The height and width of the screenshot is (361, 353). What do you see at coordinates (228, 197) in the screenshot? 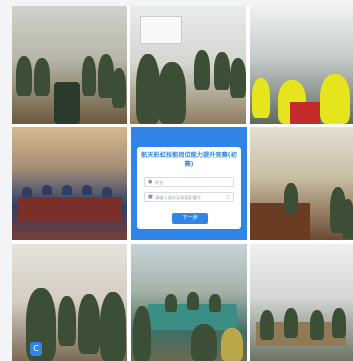
I see `eye-icon: ○` at bounding box center [228, 197].